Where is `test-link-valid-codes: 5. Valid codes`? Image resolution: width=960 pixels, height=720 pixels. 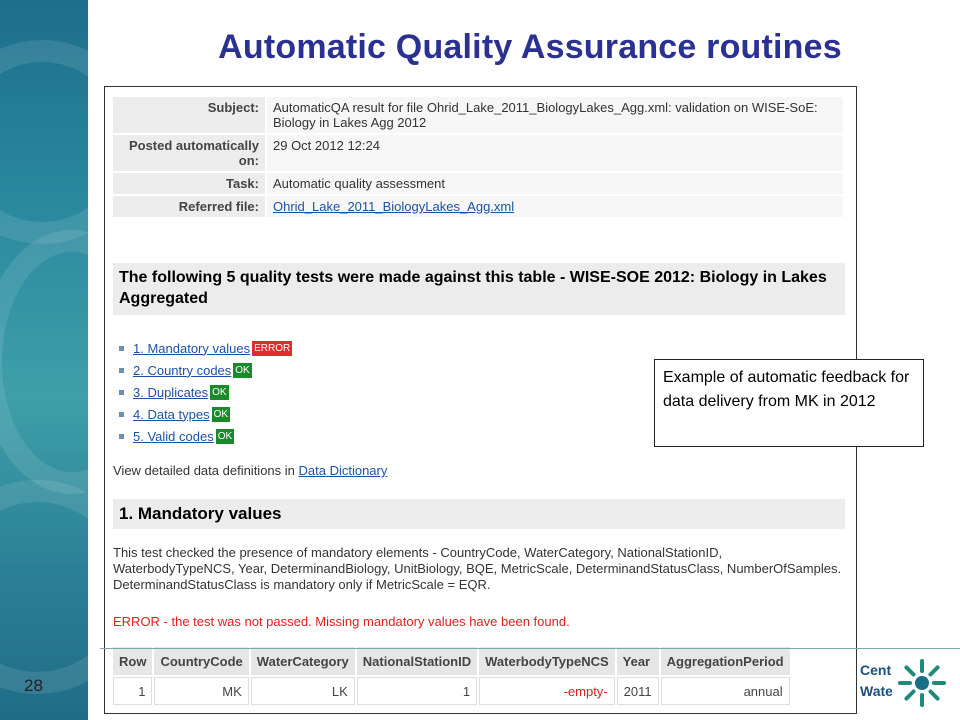
test-link-valid-codes: 5. Valid codes is located at coordinates (173, 436).